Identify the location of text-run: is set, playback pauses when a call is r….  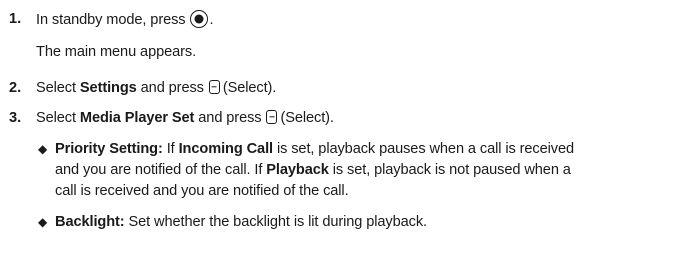
(423, 149).